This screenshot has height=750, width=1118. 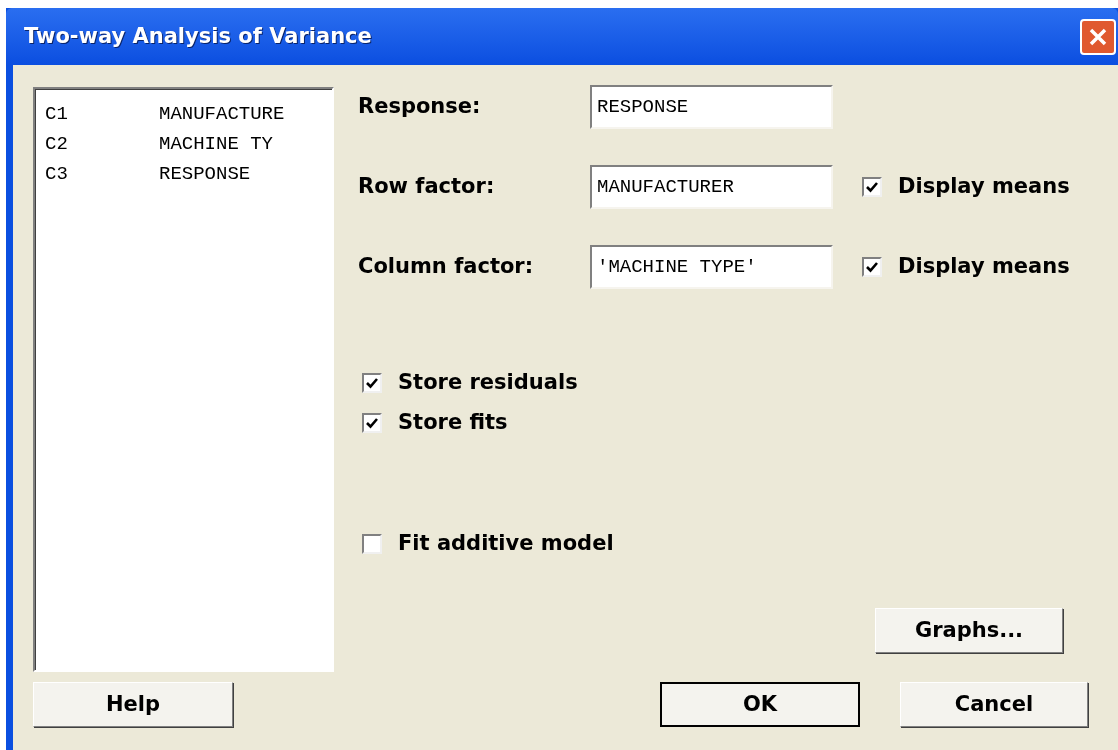 What do you see at coordinates (711, 187) in the screenshot?
I see `input-field: MANUFACTURER` at bounding box center [711, 187].